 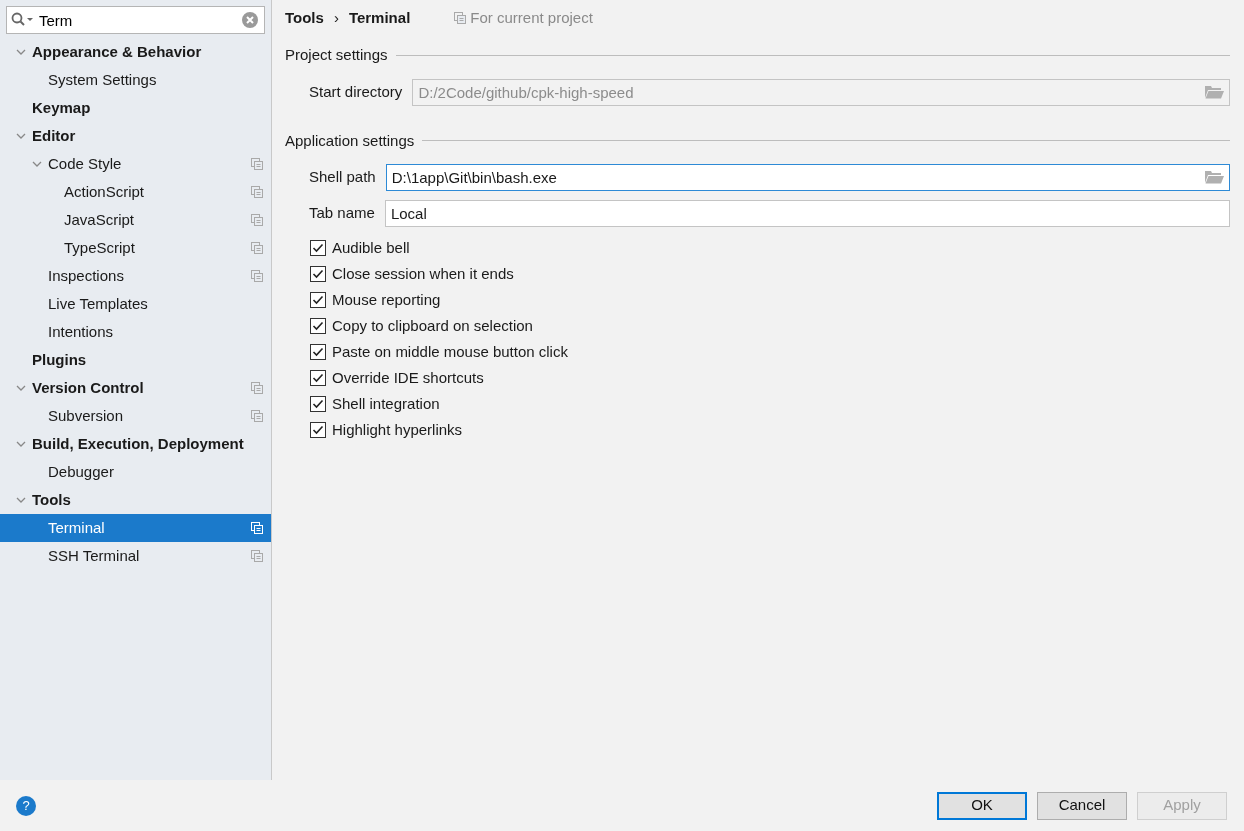 What do you see at coordinates (135, 108) in the screenshot?
I see `tree-item: Keymap` at bounding box center [135, 108].